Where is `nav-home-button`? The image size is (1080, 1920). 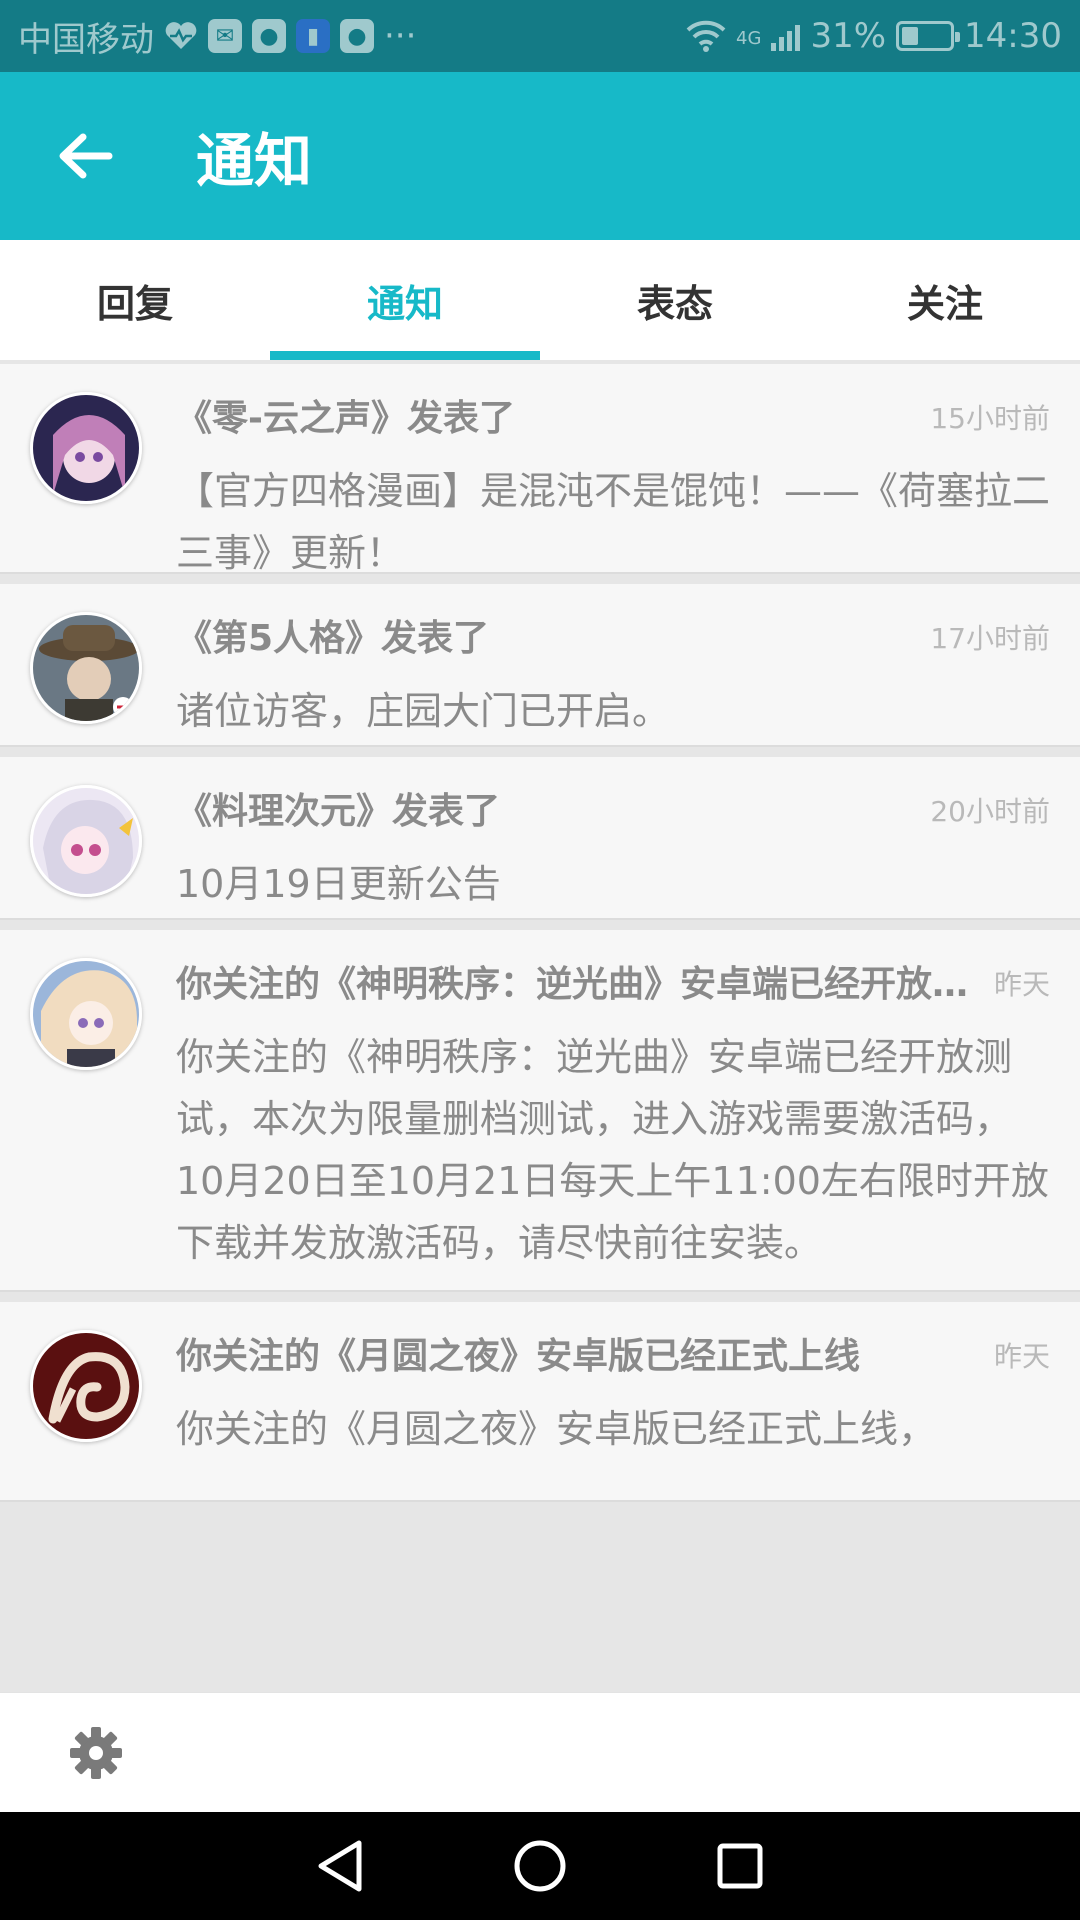 nav-home-button is located at coordinates (540, 1866).